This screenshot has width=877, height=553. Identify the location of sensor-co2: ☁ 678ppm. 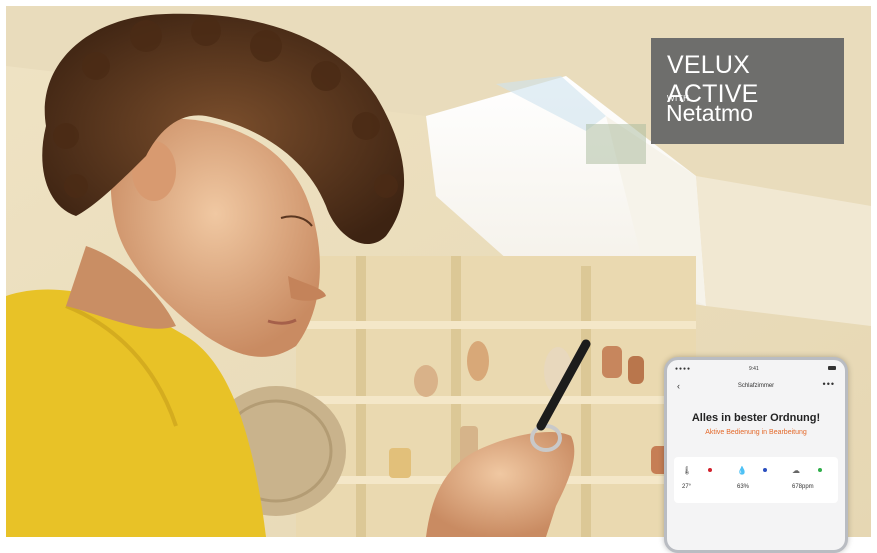
(811, 480).